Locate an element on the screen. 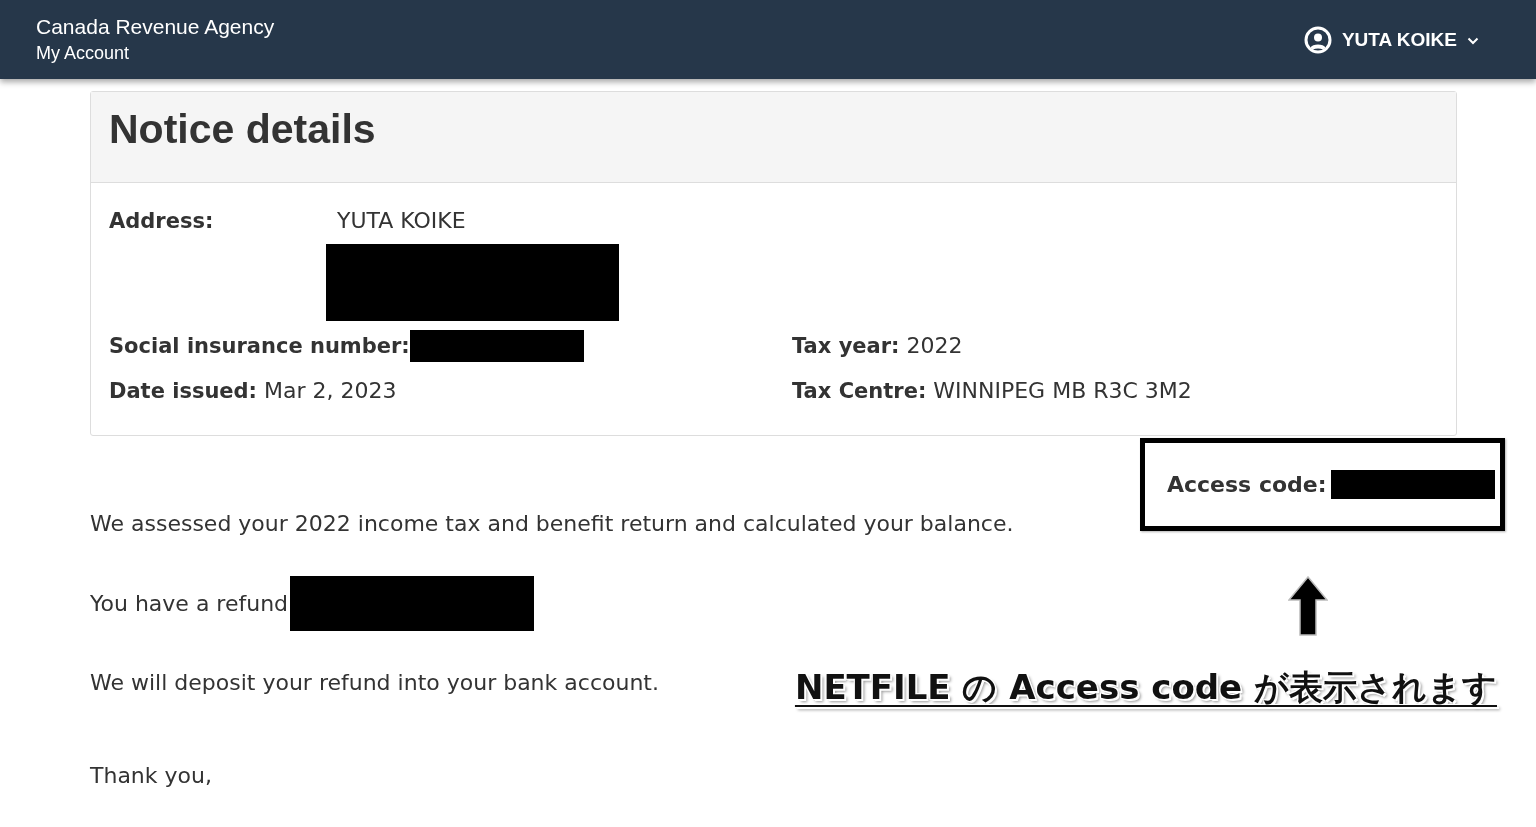 This screenshot has width=1536, height=827. field-value: 2022 is located at coordinates (934, 346).